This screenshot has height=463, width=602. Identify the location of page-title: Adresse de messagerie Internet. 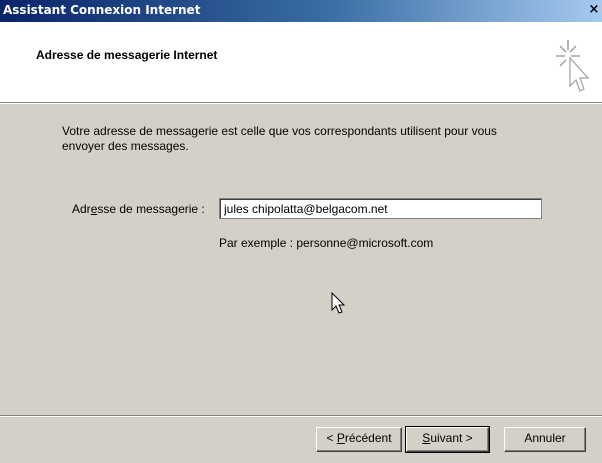
(127, 55).